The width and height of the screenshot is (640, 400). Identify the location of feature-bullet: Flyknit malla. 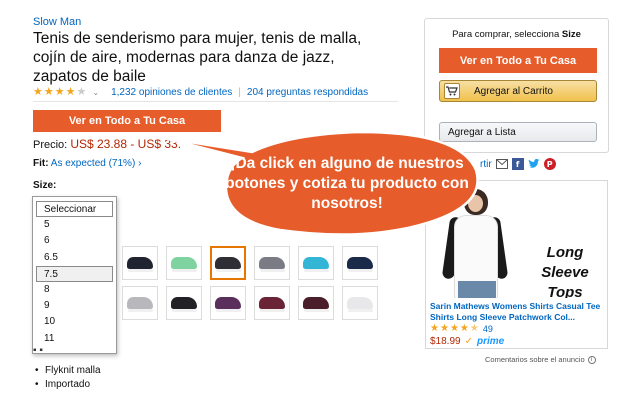
(67, 371).